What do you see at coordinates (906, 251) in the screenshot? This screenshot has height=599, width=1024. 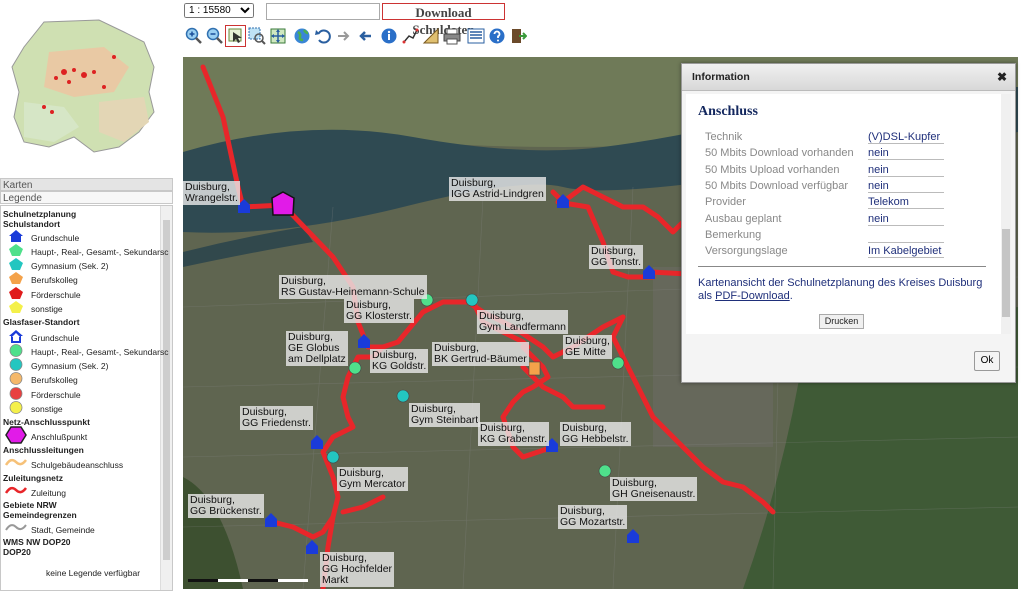 I see `row-value: Im Kabelgebiet` at bounding box center [906, 251].